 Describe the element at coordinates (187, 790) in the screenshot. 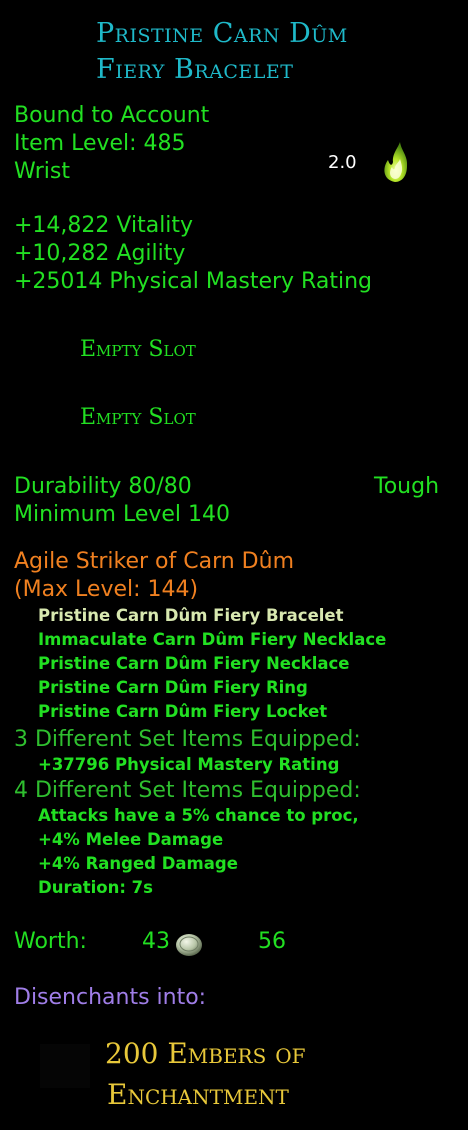

I see `set-bonus-4-header: 4 Different Set Items Equipped:` at that location.